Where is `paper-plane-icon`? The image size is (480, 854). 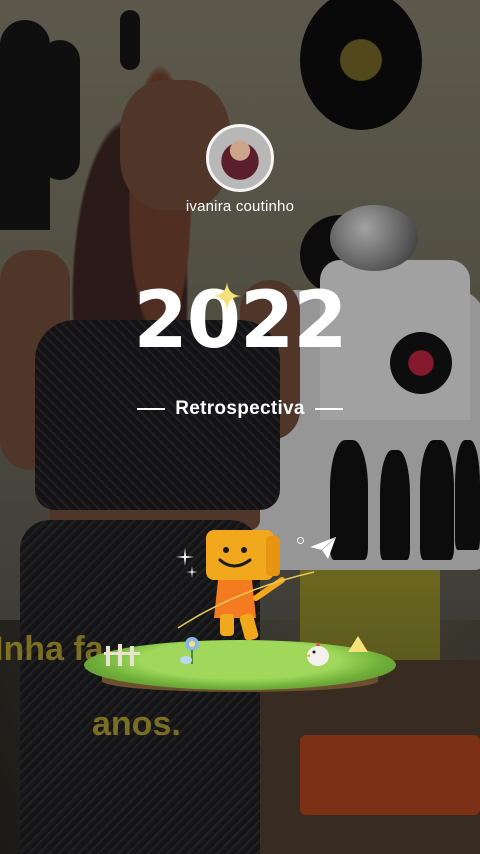
paper-plane-icon is located at coordinates (323, 548).